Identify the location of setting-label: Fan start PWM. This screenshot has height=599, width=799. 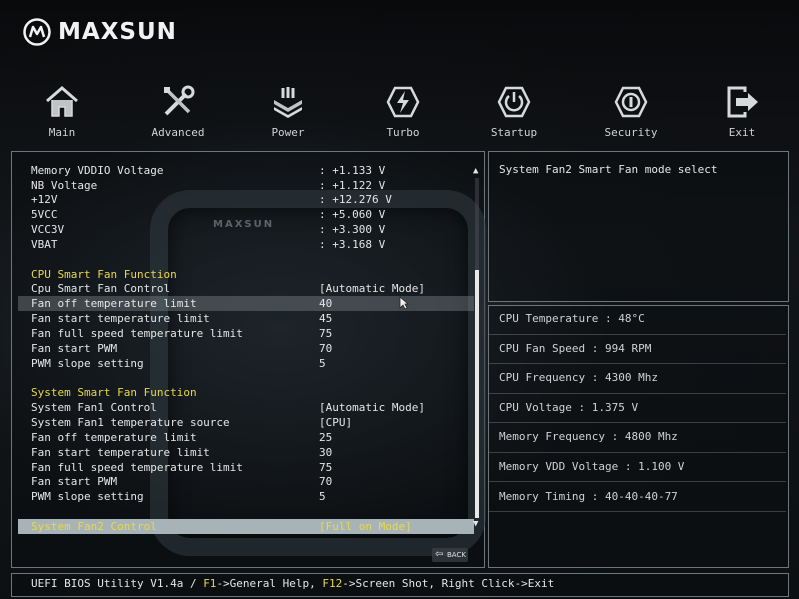
(74, 481).